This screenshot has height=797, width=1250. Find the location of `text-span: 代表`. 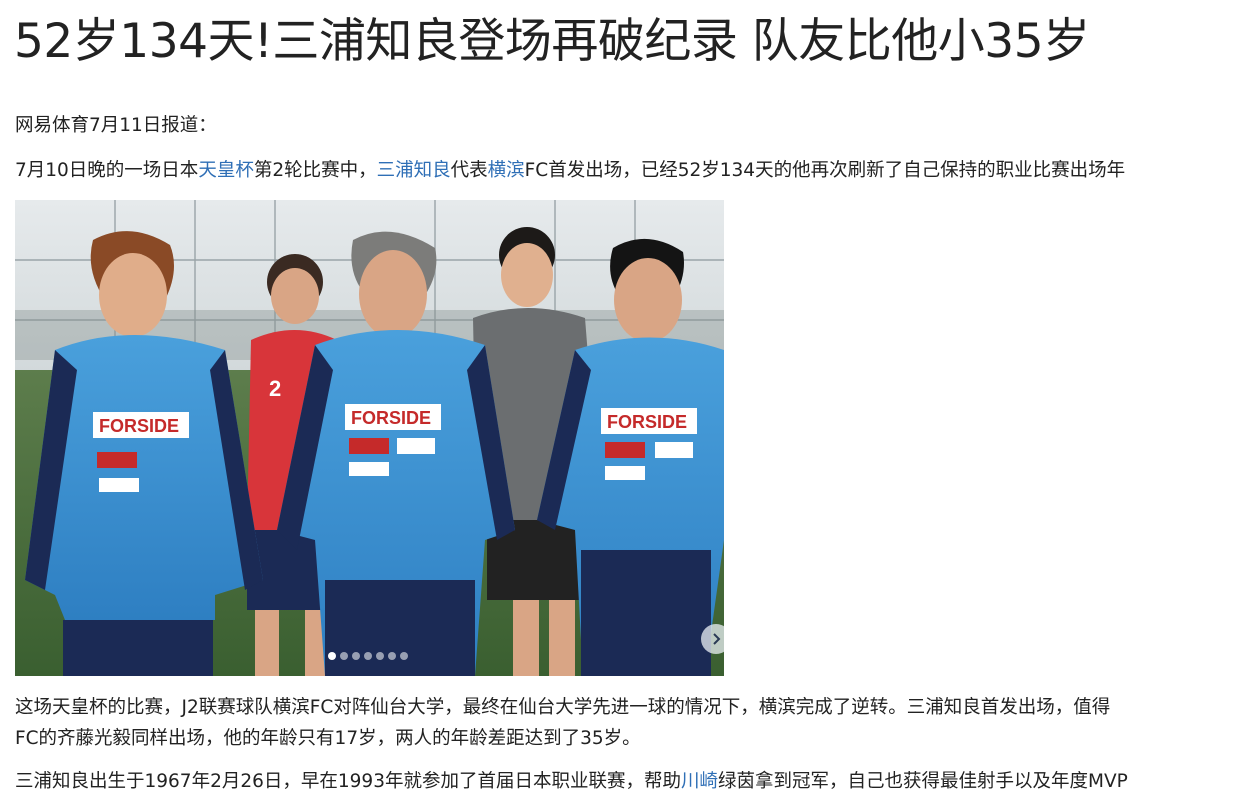

text-span: 代表 is located at coordinates (469, 170).